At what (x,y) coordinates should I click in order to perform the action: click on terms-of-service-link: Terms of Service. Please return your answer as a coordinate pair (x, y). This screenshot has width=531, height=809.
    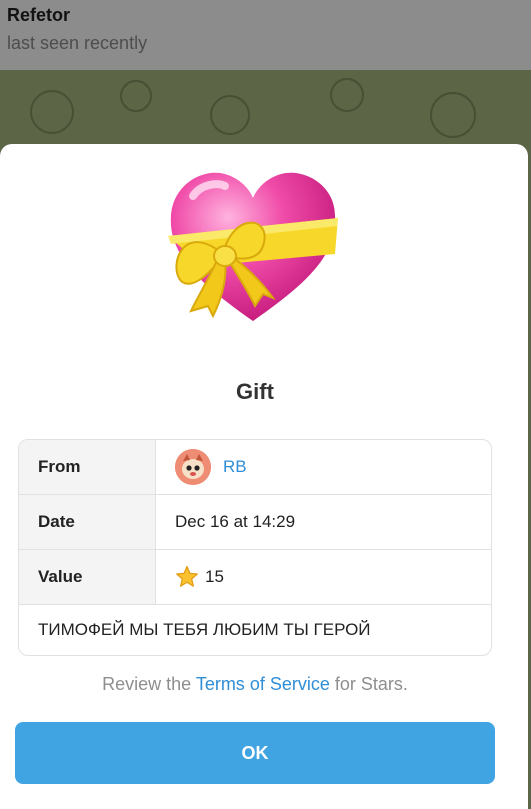
    Looking at the image, I should click on (263, 684).